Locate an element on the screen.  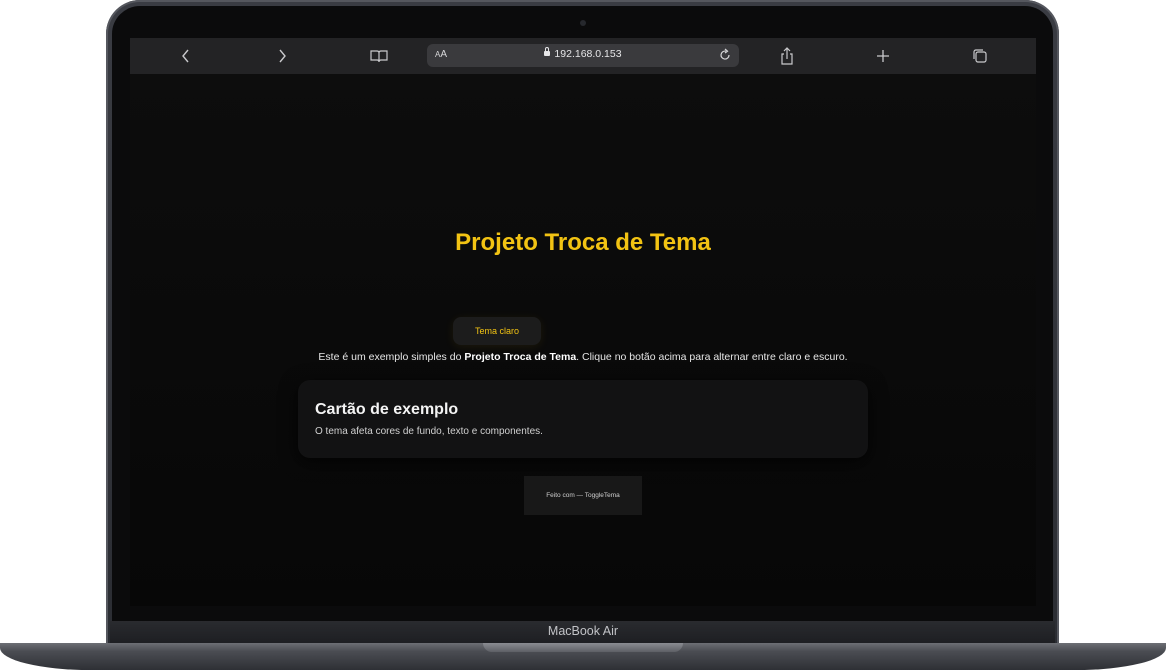
camera-icon is located at coordinates (583, 23).